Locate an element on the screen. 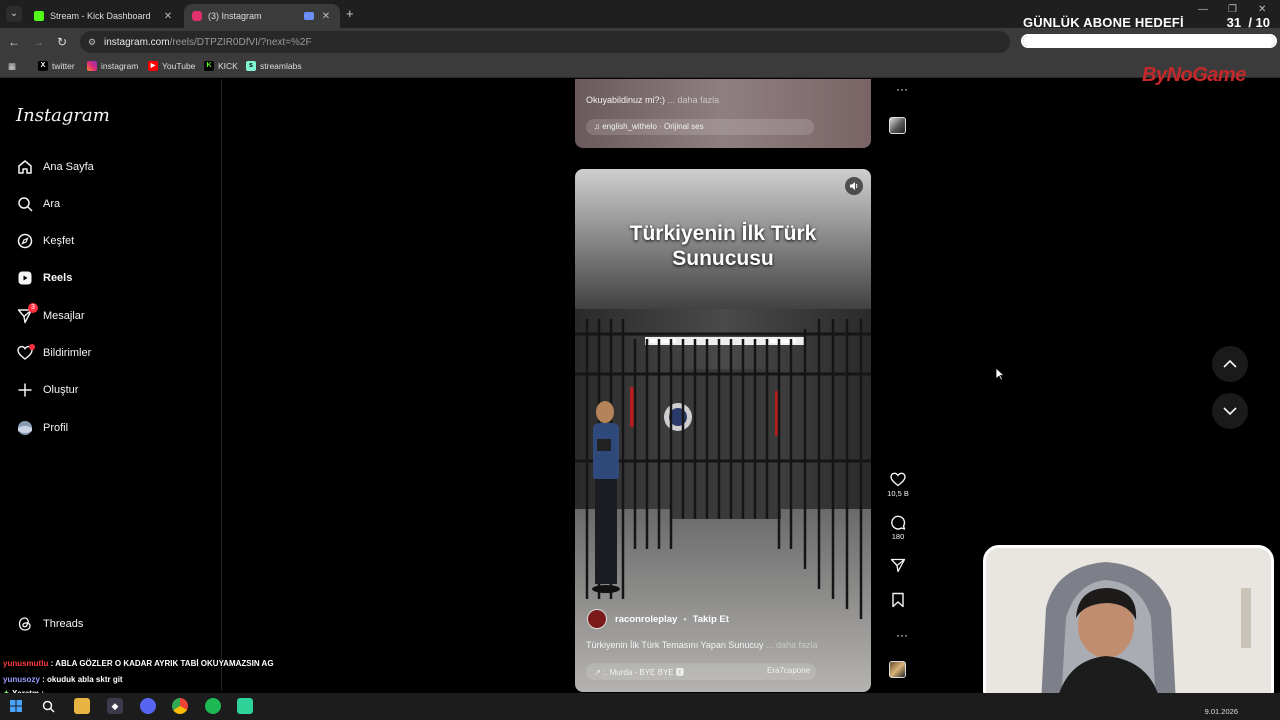 The image size is (1280, 720). home-icon is located at coordinates (25, 167).